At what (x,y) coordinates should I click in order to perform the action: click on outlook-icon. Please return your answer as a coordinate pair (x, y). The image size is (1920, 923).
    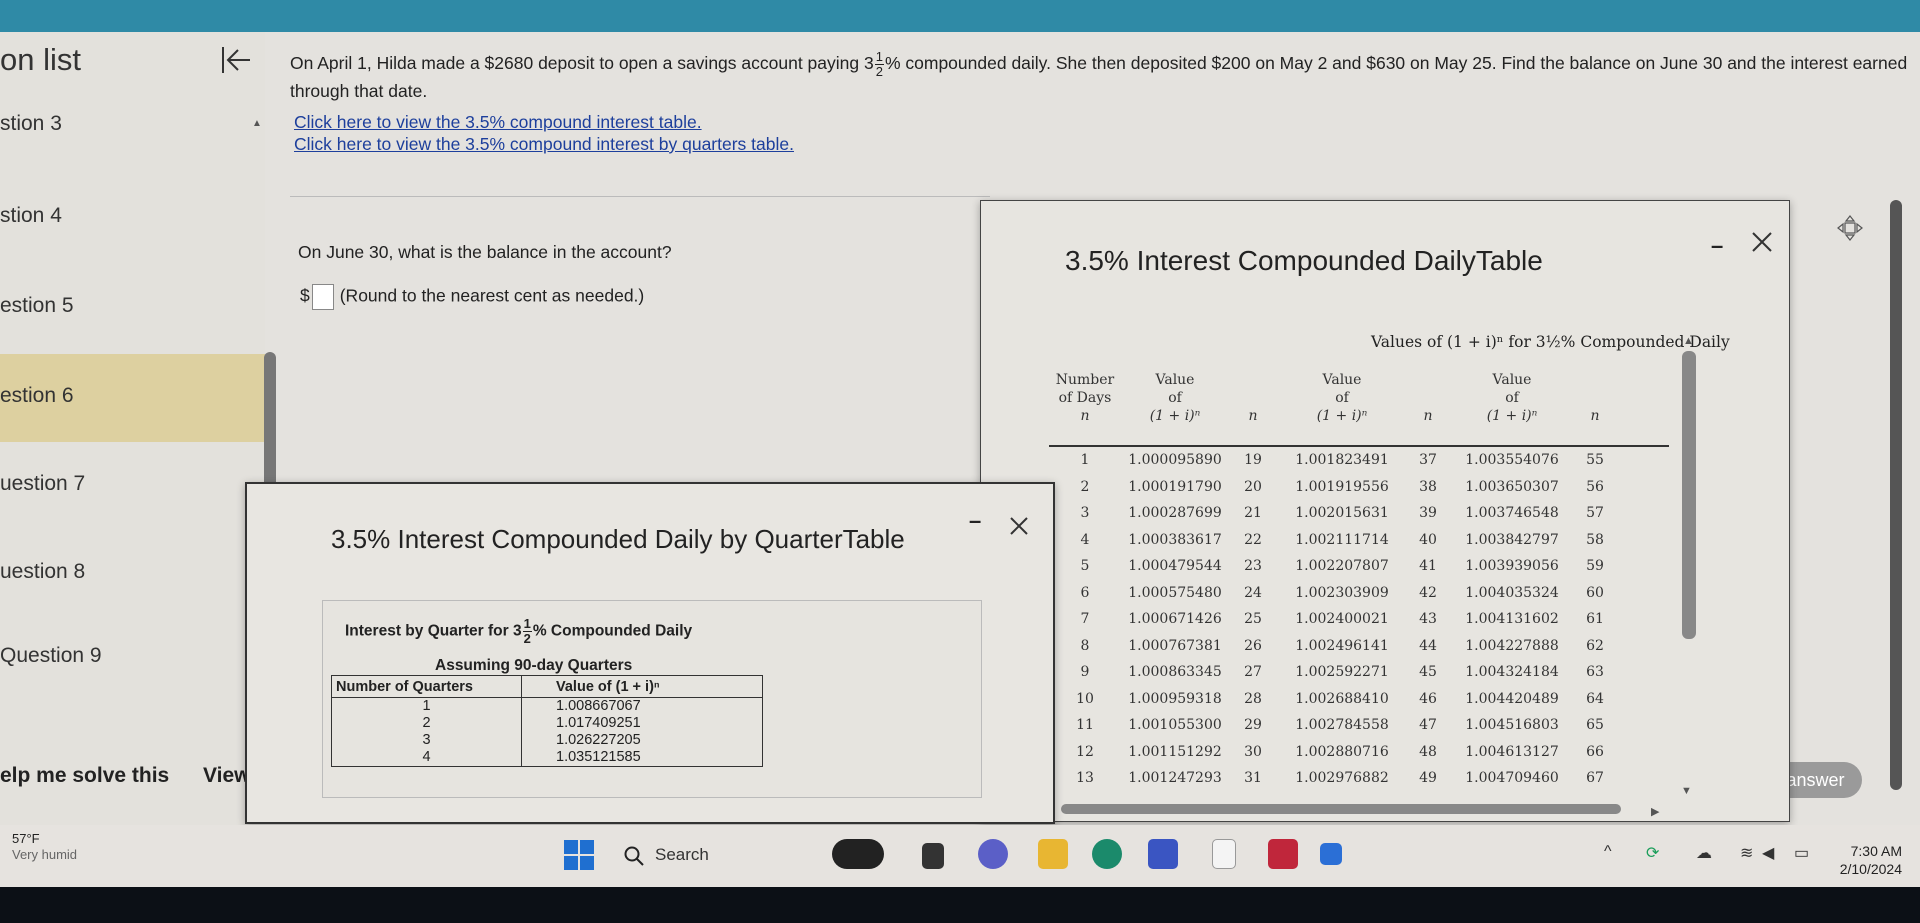
    Looking at the image, I should click on (1331, 854).